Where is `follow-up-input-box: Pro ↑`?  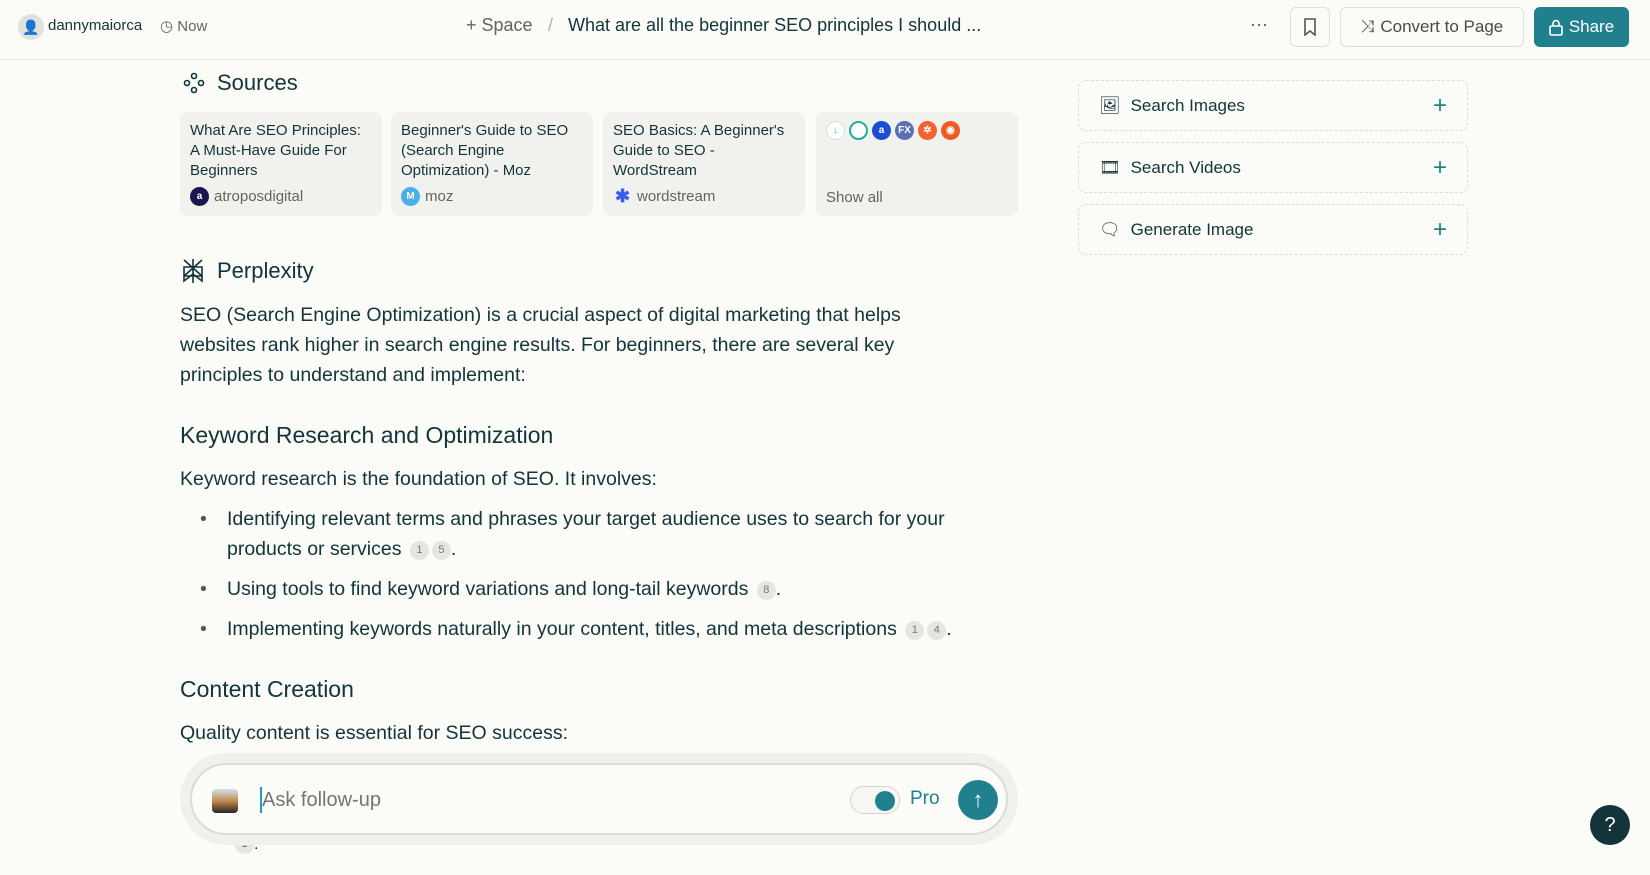 follow-up-input-box: Pro ↑ is located at coordinates (599, 799).